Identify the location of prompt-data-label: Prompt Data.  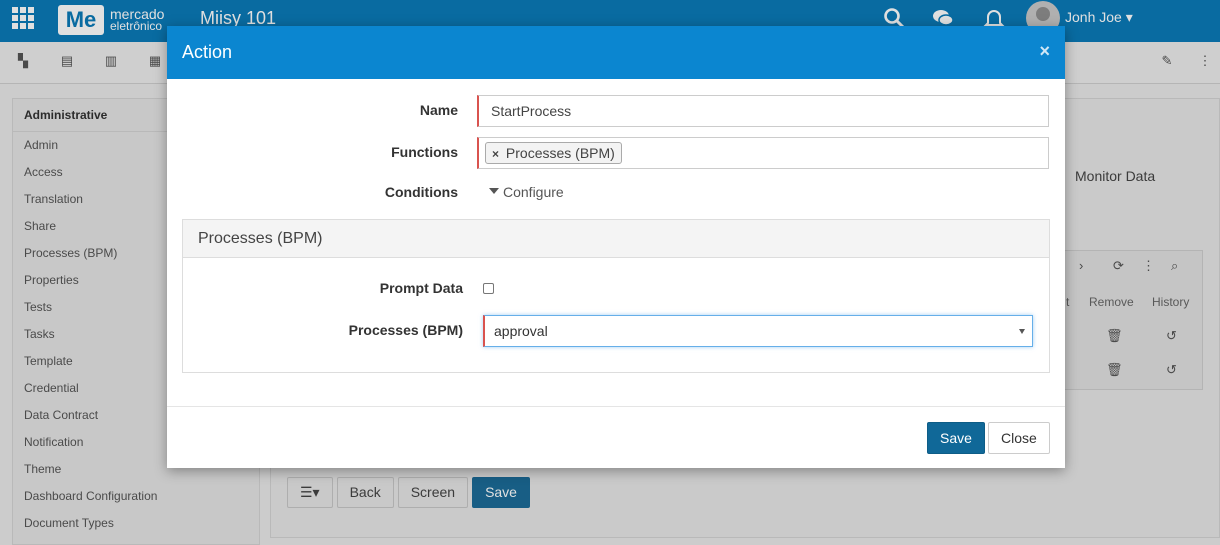
(421, 288).